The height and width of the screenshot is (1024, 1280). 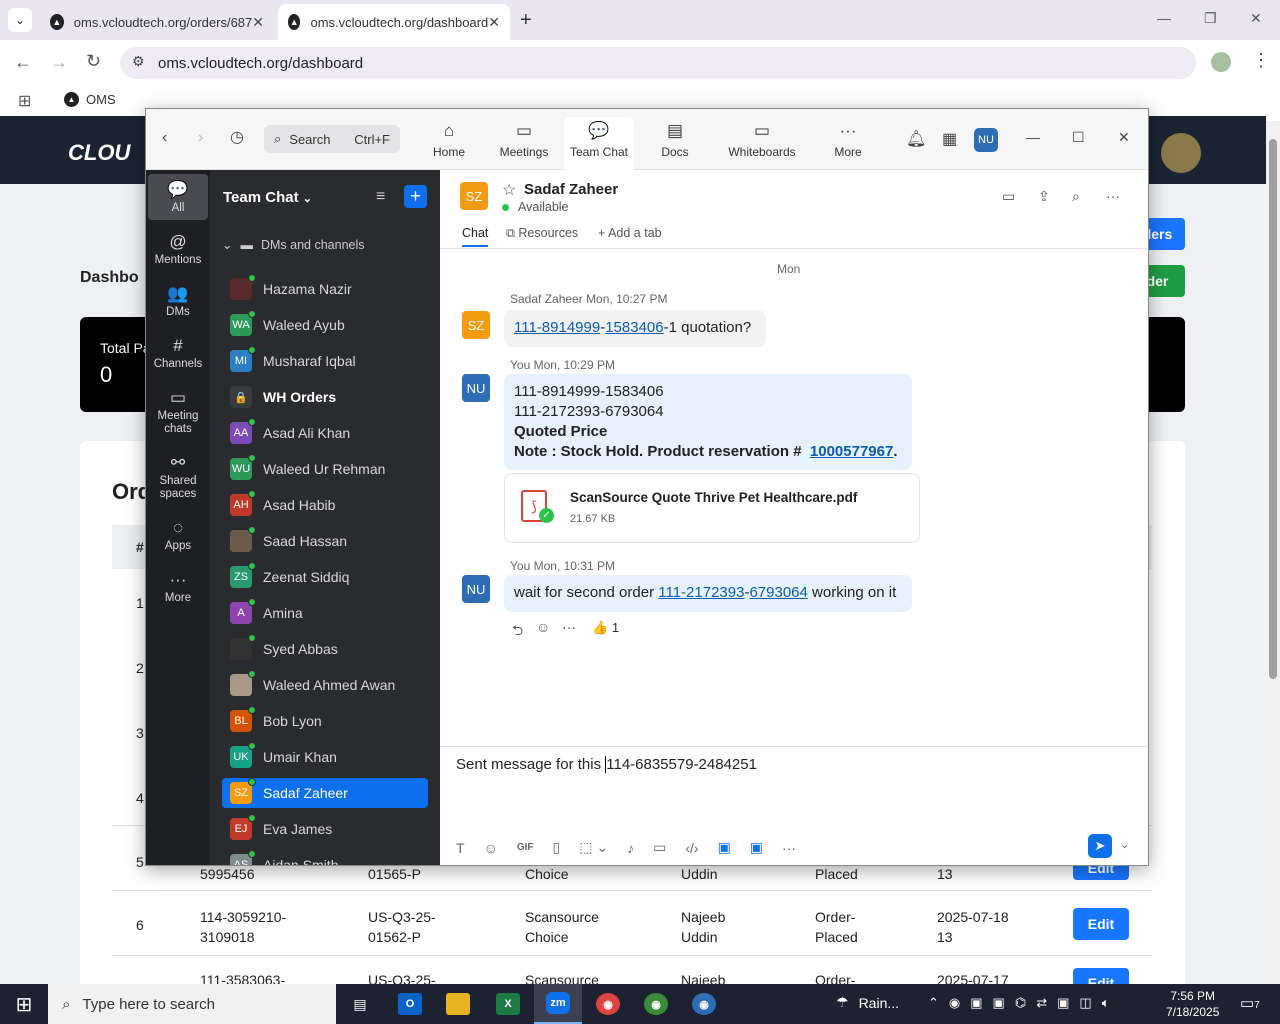 I want to click on back-arrow-icon: ‹, so click(x=164, y=138).